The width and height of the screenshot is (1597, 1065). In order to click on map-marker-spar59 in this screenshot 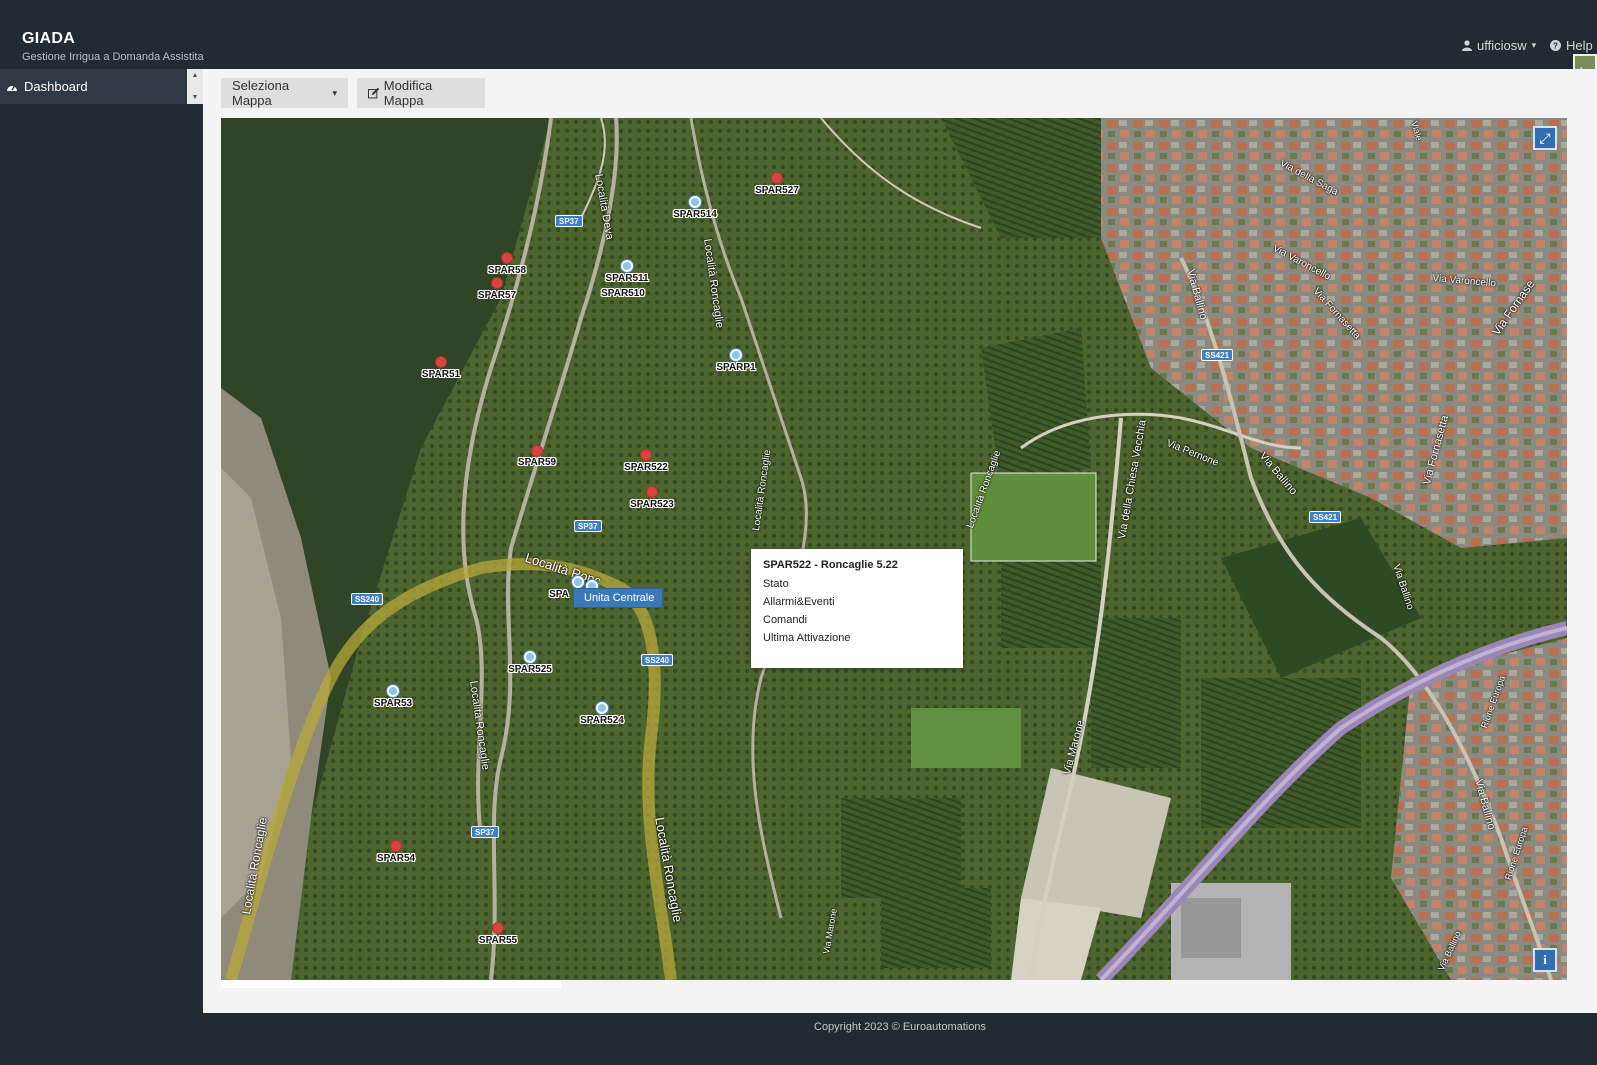, I will do `click(537, 451)`.